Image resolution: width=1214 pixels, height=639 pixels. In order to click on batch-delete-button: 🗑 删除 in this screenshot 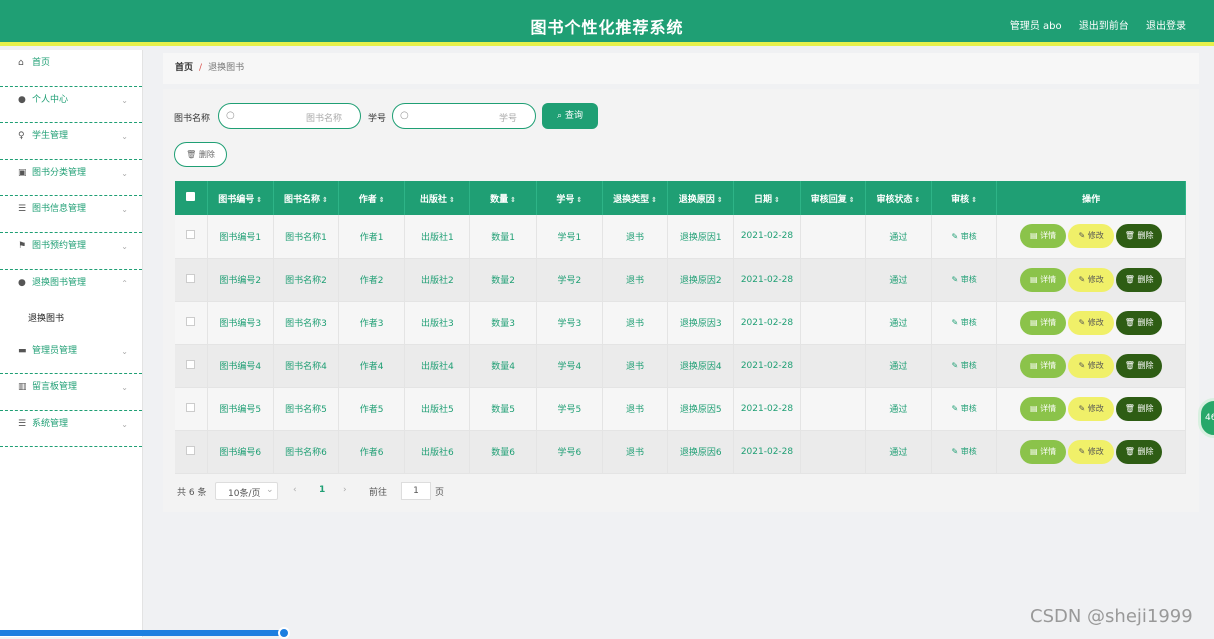, I will do `click(200, 154)`.